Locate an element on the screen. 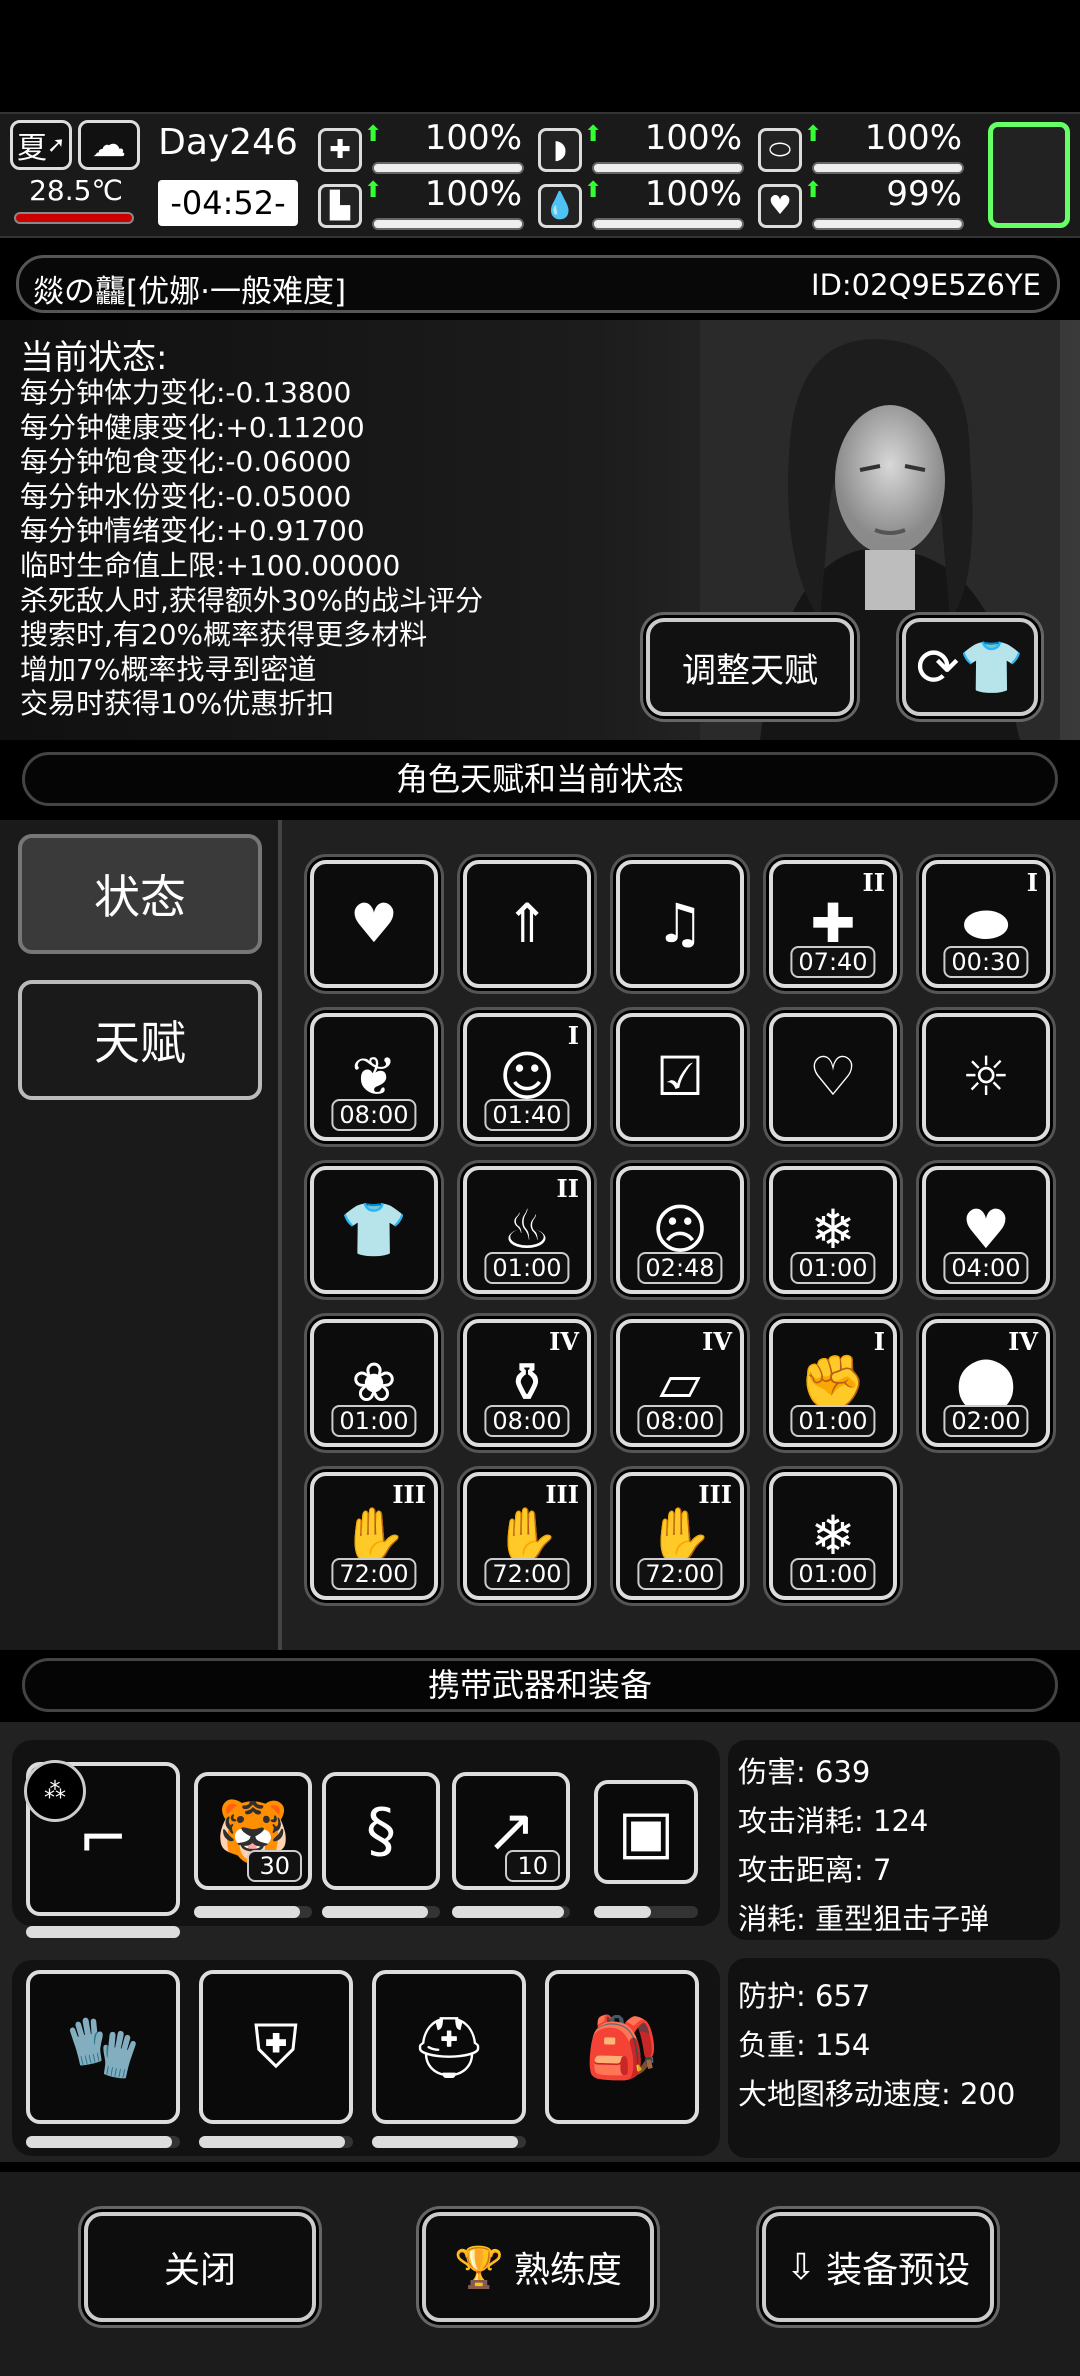 This screenshot has width=1080, height=2376. buff-slot: ⬤ IV 02:00 is located at coordinates (986, 1383).